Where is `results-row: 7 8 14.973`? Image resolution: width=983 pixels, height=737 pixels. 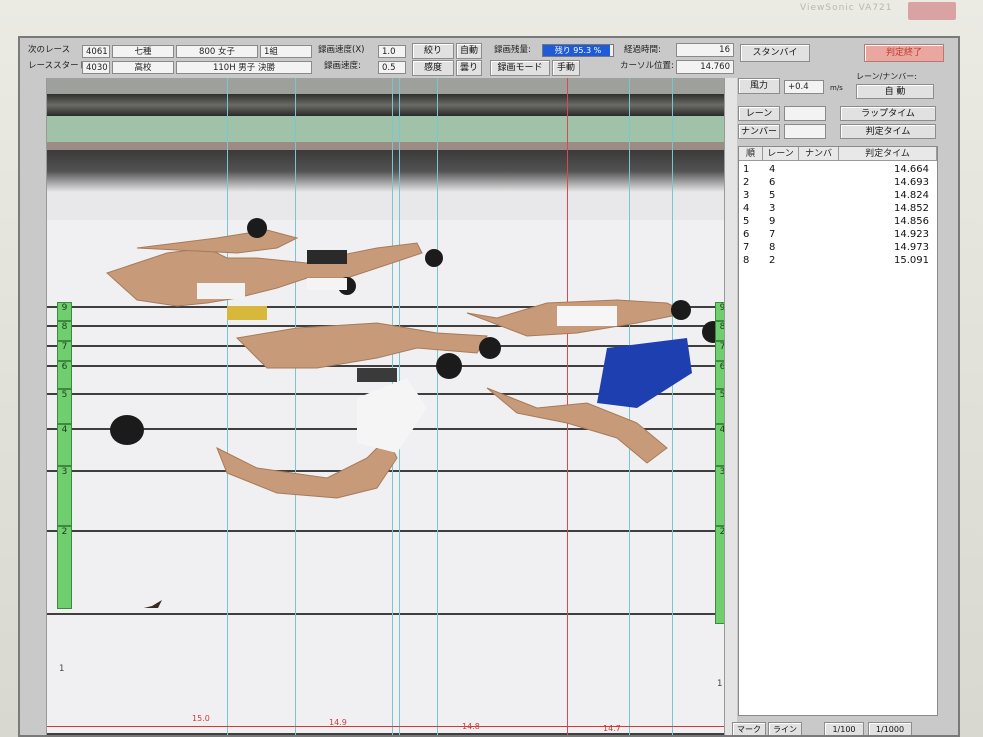 results-row: 7 8 14.973 is located at coordinates (838, 247).